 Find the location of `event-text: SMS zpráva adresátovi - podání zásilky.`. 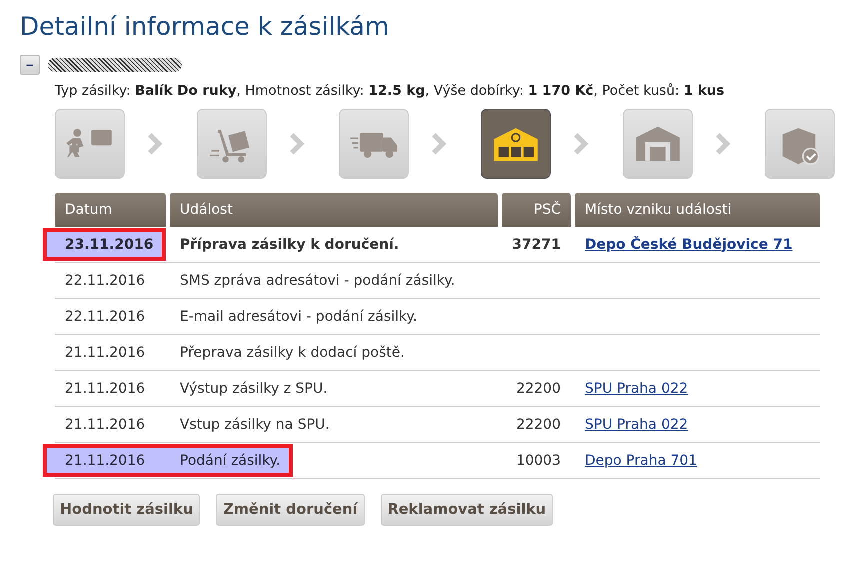

event-text: SMS zpráva adresátovi - podání zásilky. is located at coordinates (318, 280).